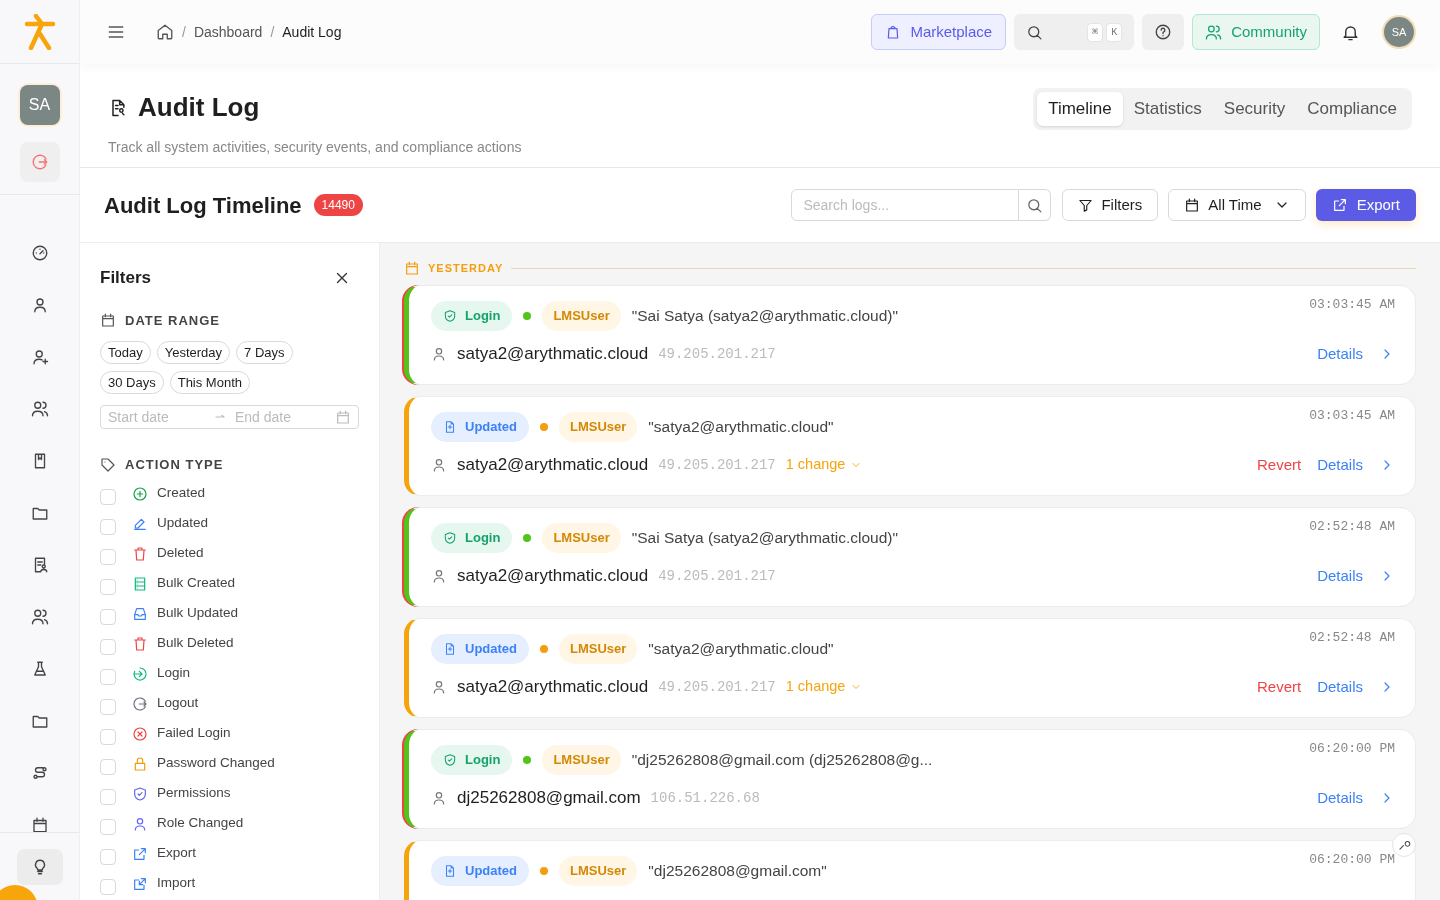 This screenshot has width=1440, height=900. I want to click on user-email: satya2@arythmatic.cloud, so click(553, 687).